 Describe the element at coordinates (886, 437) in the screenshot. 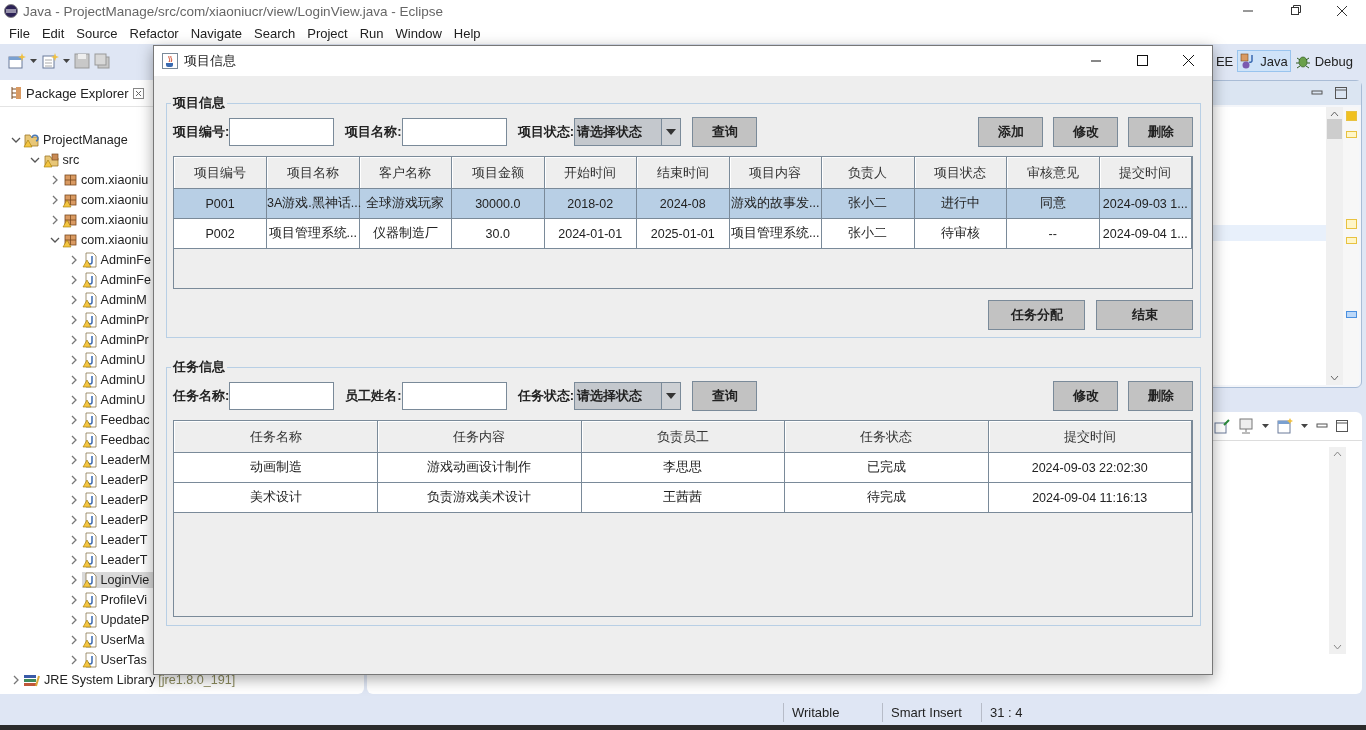

I see `column-header: 任务状态` at that location.